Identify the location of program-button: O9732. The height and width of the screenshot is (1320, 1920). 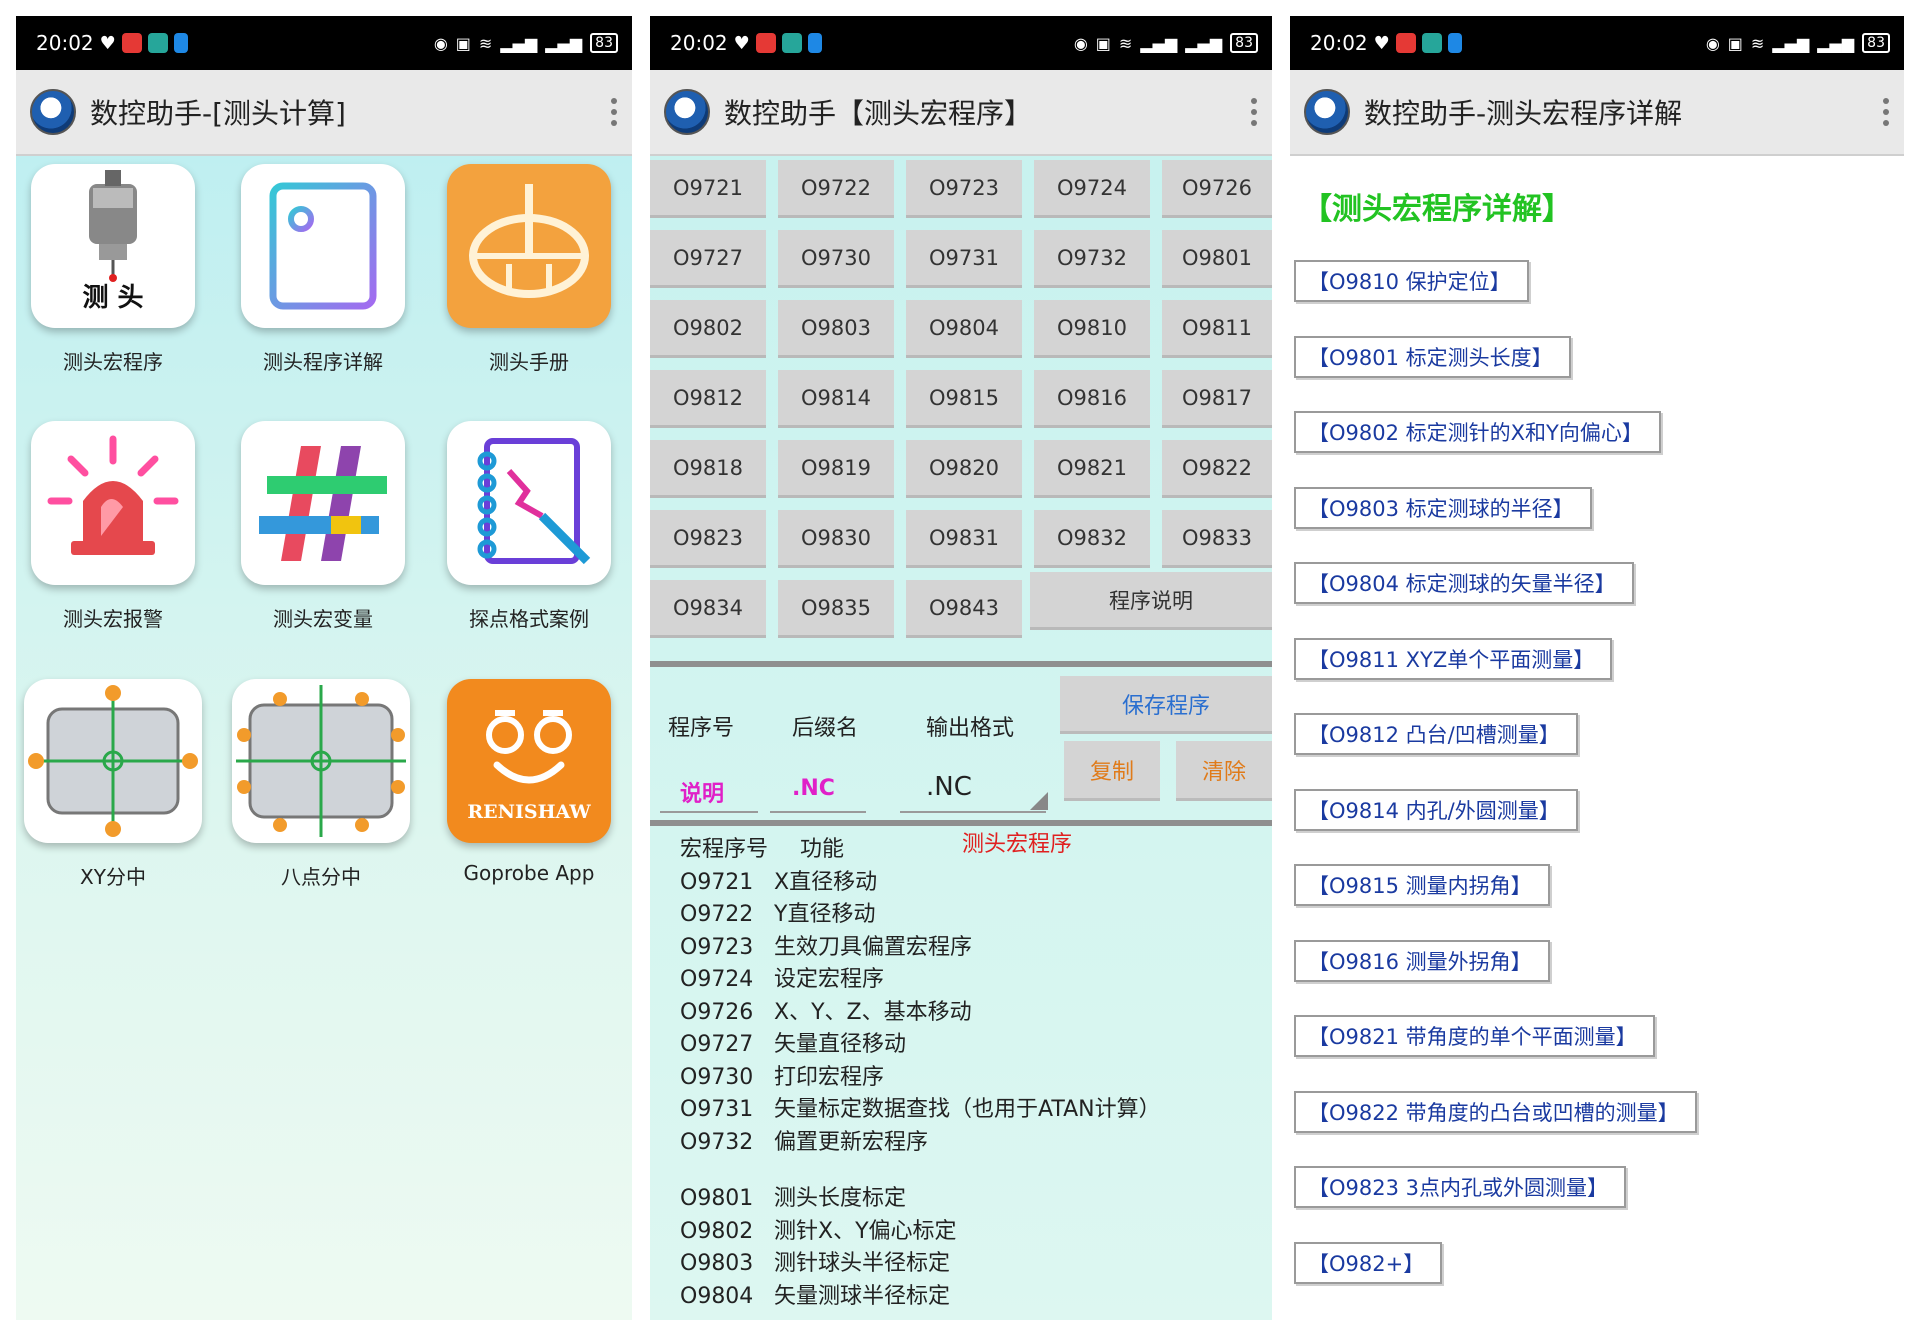
(1092, 259).